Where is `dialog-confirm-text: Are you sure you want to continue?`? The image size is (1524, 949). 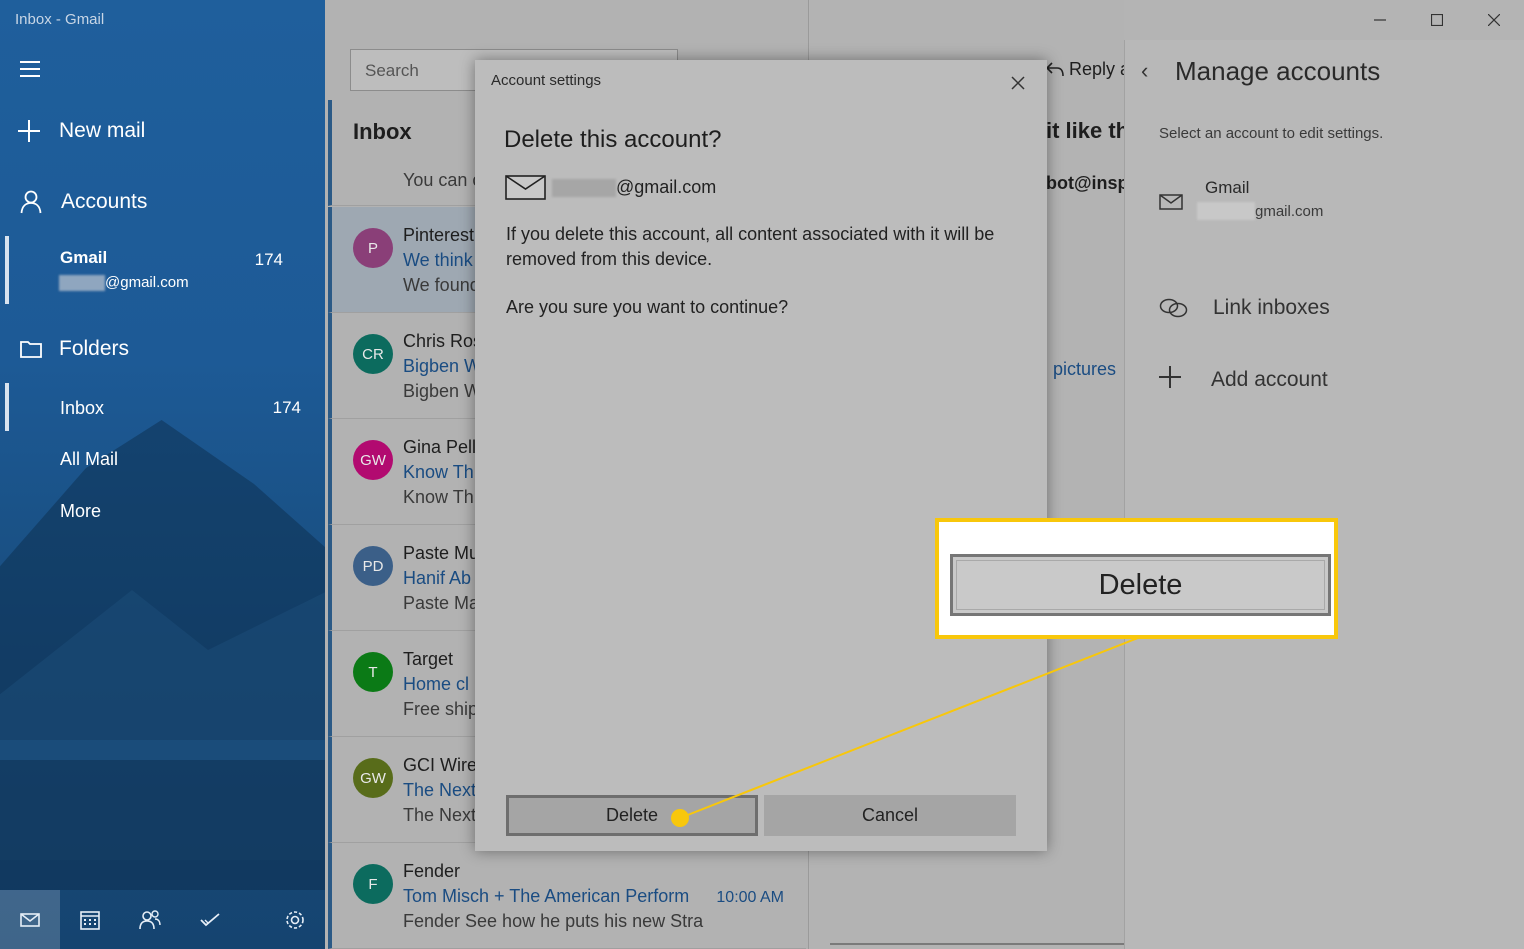
dialog-confirm-text: Are you sure you want to continue? is located at coordinates (647, 307).